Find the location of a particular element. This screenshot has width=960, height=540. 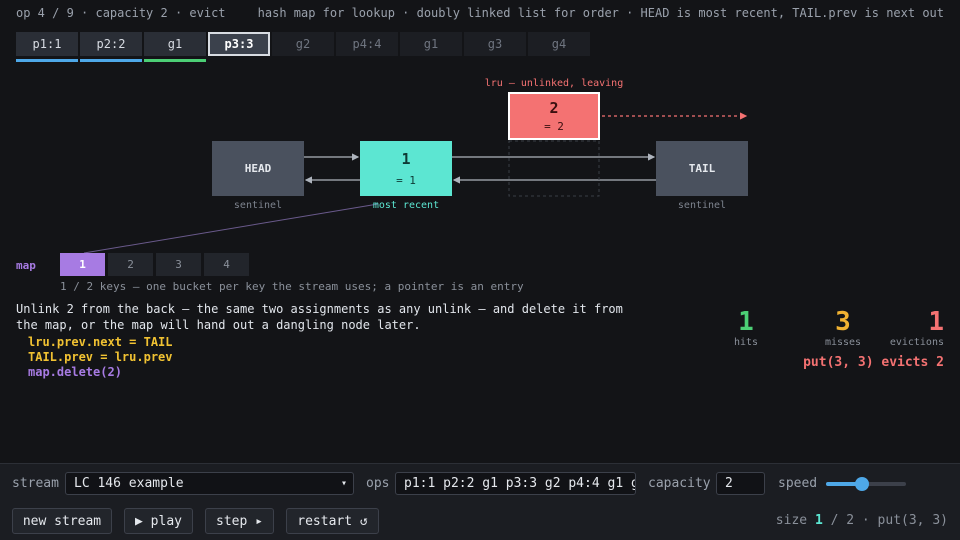

node-key: 1 is located at coordinates (406, 159).